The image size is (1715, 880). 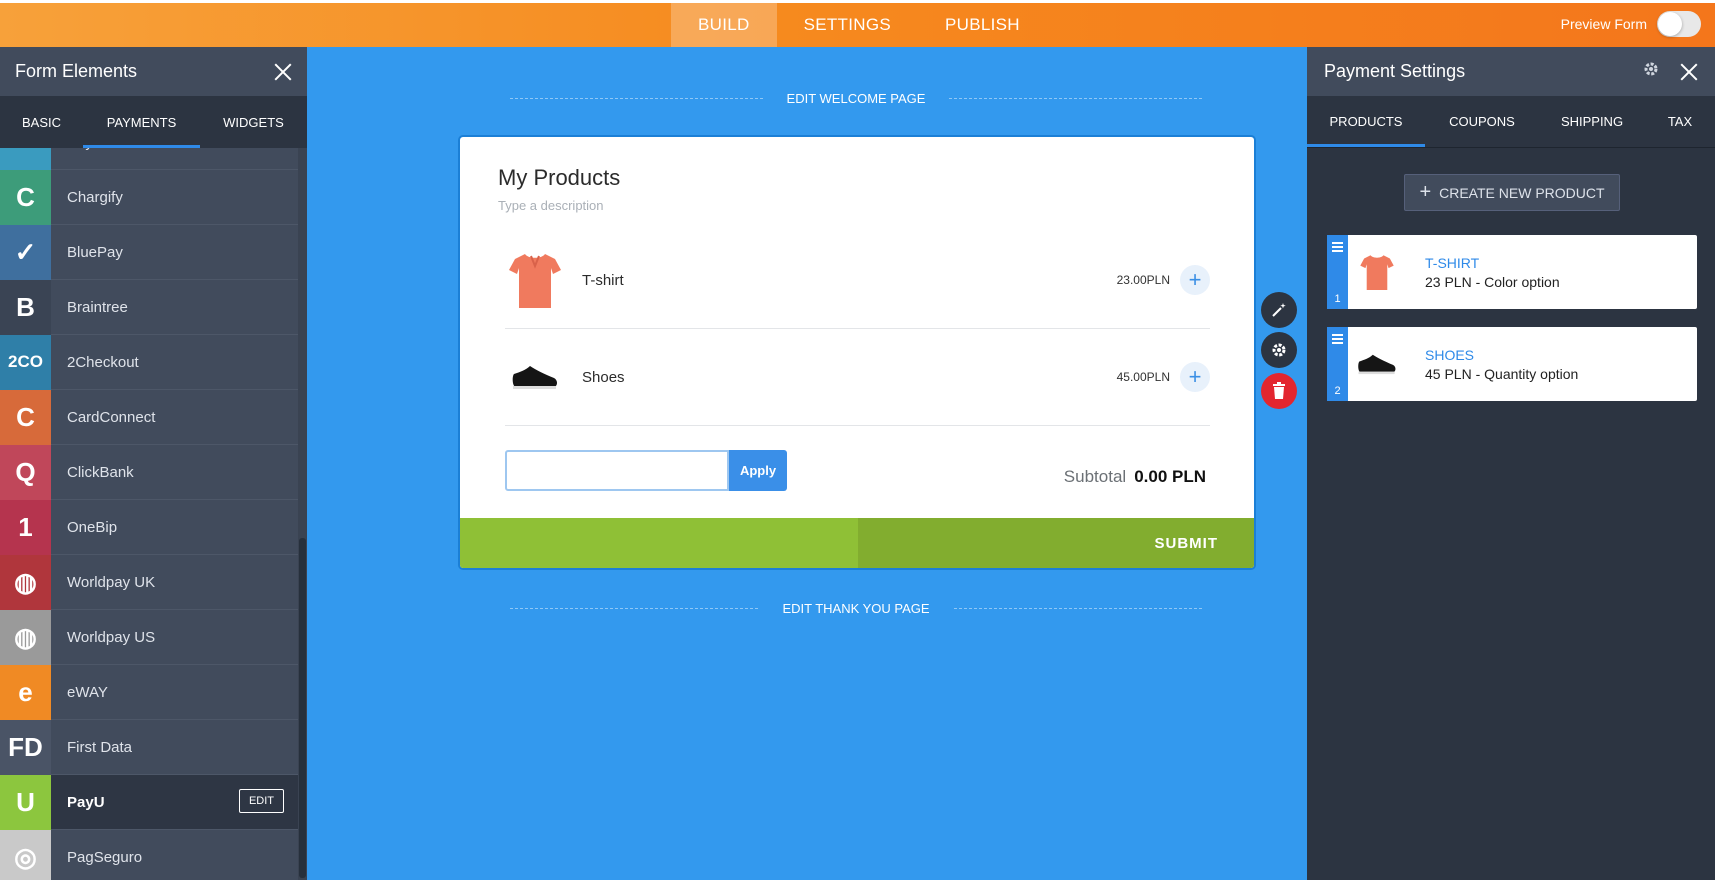 What do you see at coordinates (1492, 281) in the screenshot?
I see `product-card-desc: 23 PLN - Color option` at bounding box center [1492, 281].